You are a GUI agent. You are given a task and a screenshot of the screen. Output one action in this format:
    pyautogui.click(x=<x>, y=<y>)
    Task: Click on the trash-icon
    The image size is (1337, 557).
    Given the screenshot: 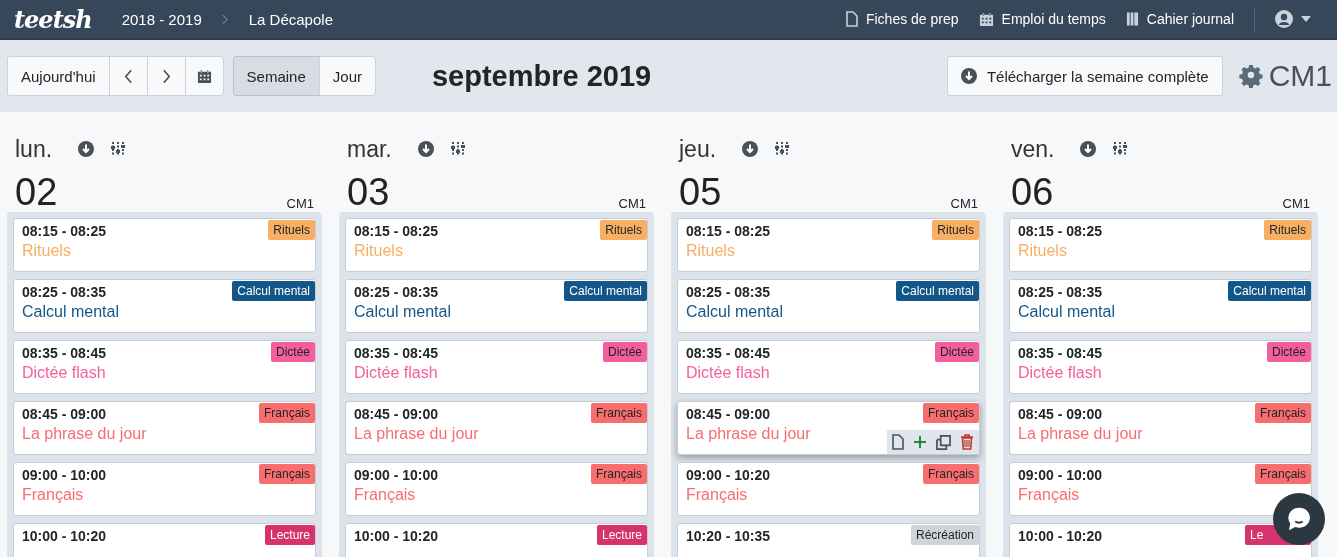 What is the action you would take?
    pyautogui.click(x=967, y=442)
    